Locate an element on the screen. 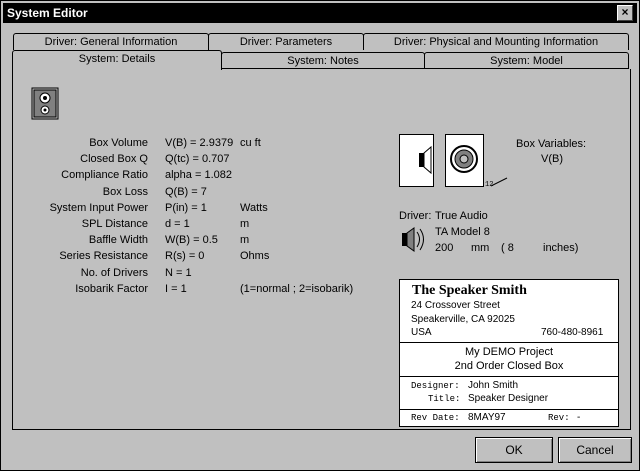  driver-inches-unit: inches) is located at coordinates (561, 248).